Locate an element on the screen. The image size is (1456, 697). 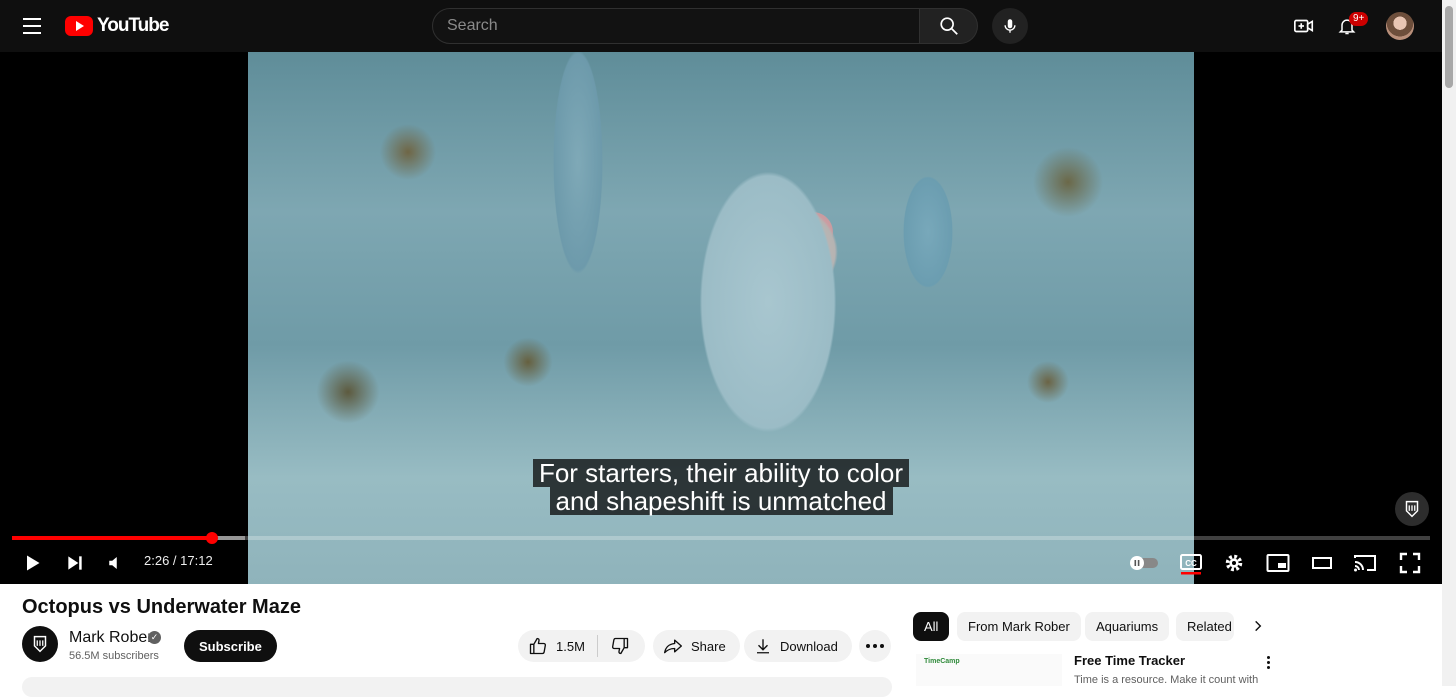
create-button is located at coordinates (1304, 26).